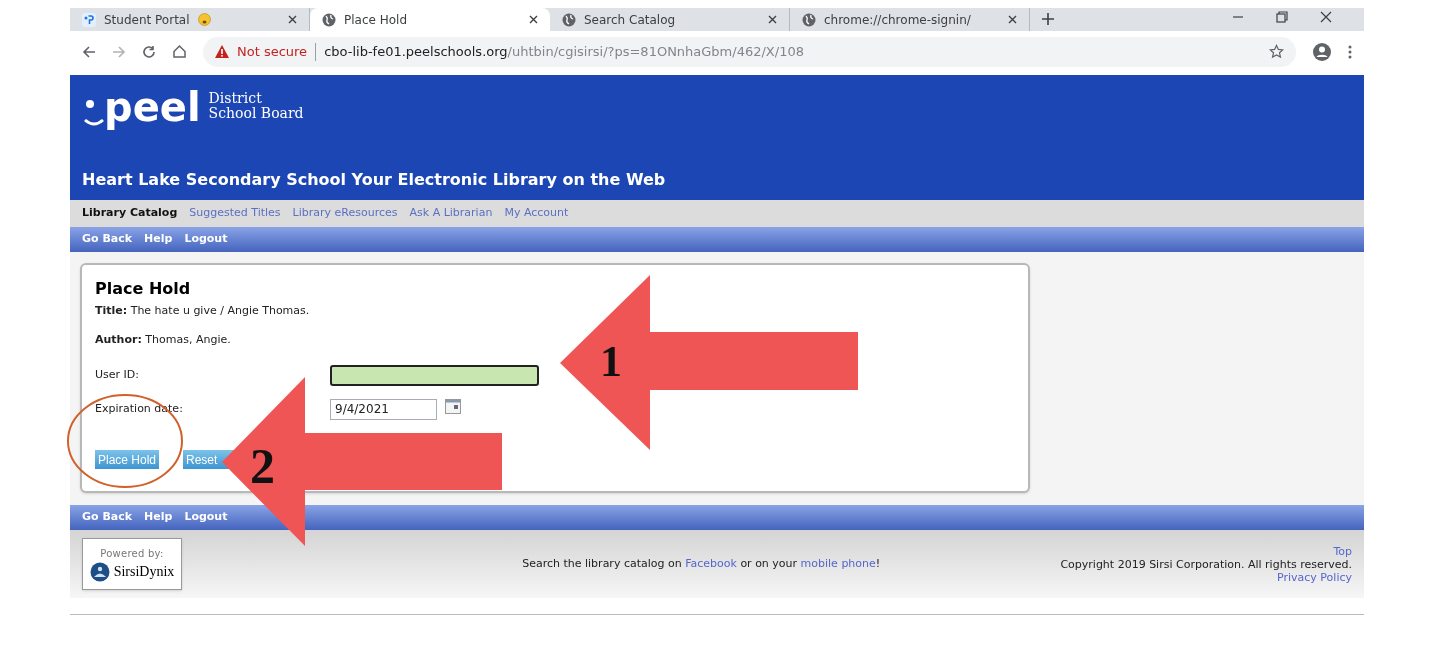  What do you see at coordinates (451, 213) in the screenshot?
I see `nav-link: Ask A Librarian` at bounding box center [451, 213].